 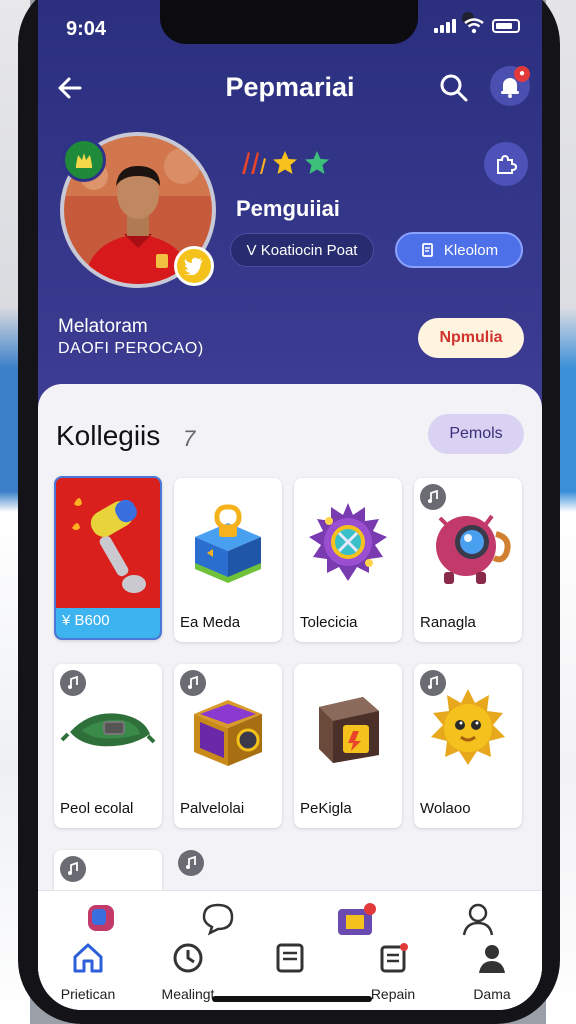 What do you see at coordinates (317, 162) in the screenshot?
I see `star-green-icon` at bounding box center [317, 162].